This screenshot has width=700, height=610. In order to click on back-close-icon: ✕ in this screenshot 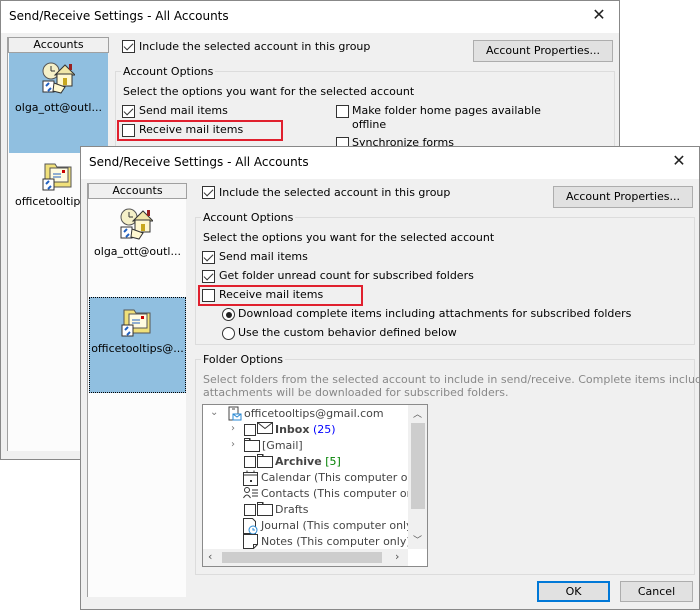, I will do `click(599, 15)`.